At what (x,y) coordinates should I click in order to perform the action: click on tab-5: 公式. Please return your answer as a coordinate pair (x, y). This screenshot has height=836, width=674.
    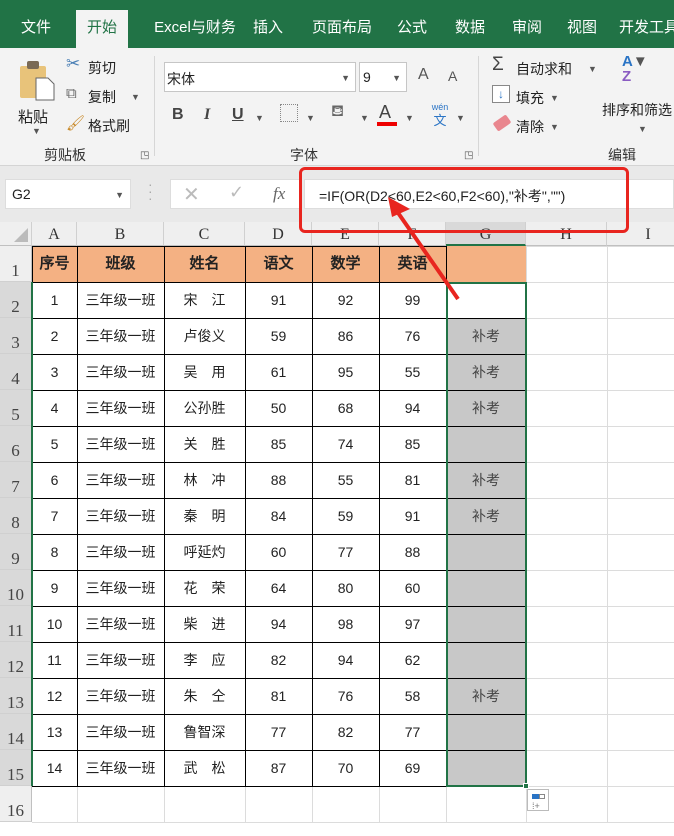
    Looking at the image, I should click on (412, 29).